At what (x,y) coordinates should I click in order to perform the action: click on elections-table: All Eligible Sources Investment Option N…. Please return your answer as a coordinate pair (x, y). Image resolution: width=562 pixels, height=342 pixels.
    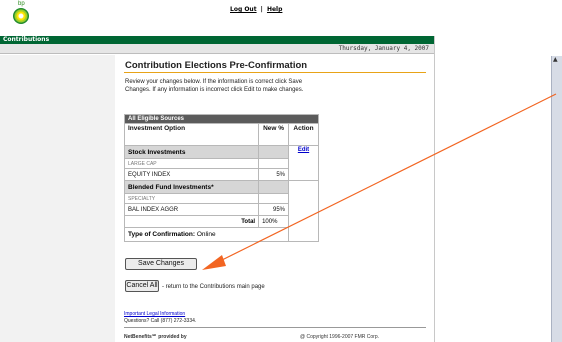
    Looking at the image, I should click on (221, 178).